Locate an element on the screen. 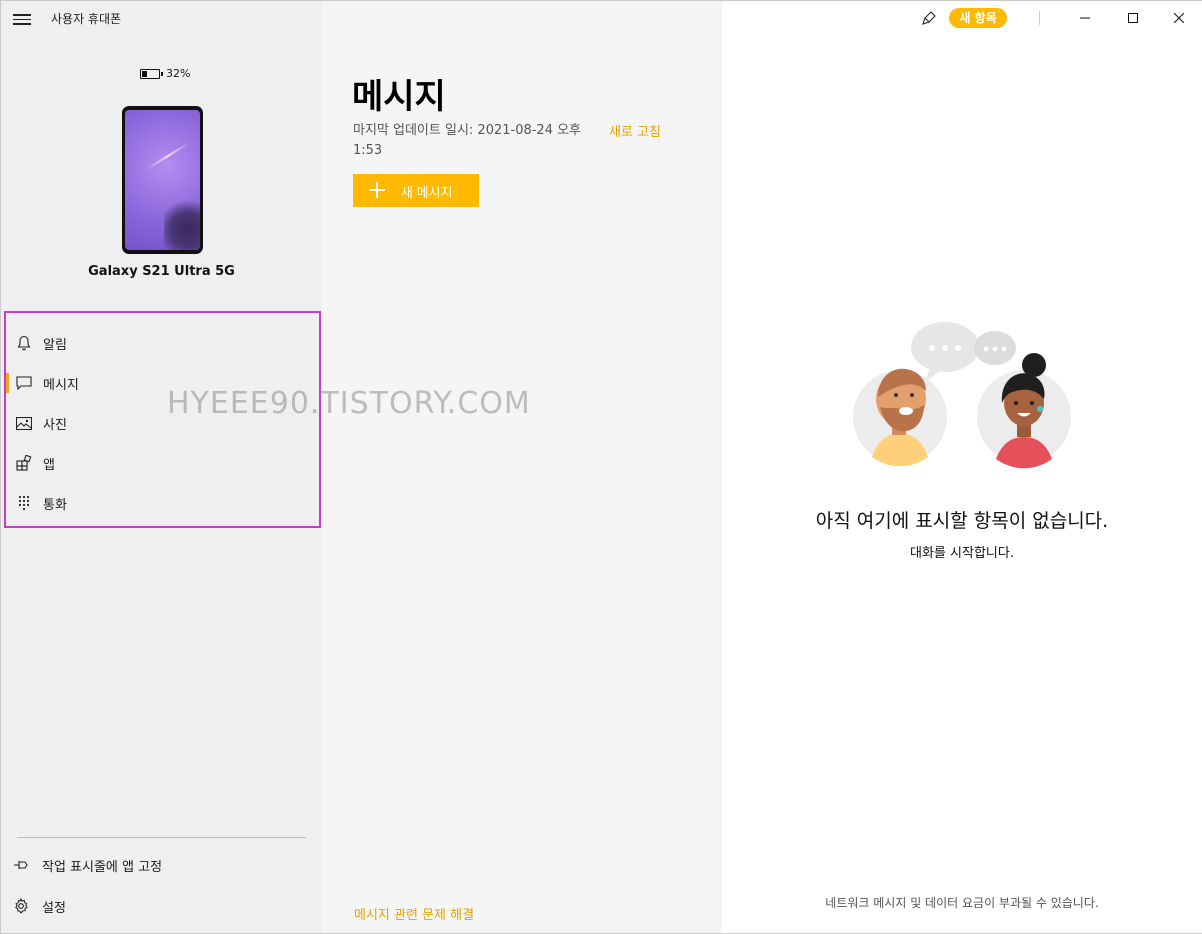 This screenshot has width=1202, height=934. sidebar-item-apps: 앱 is located at coordinates (162, 463).